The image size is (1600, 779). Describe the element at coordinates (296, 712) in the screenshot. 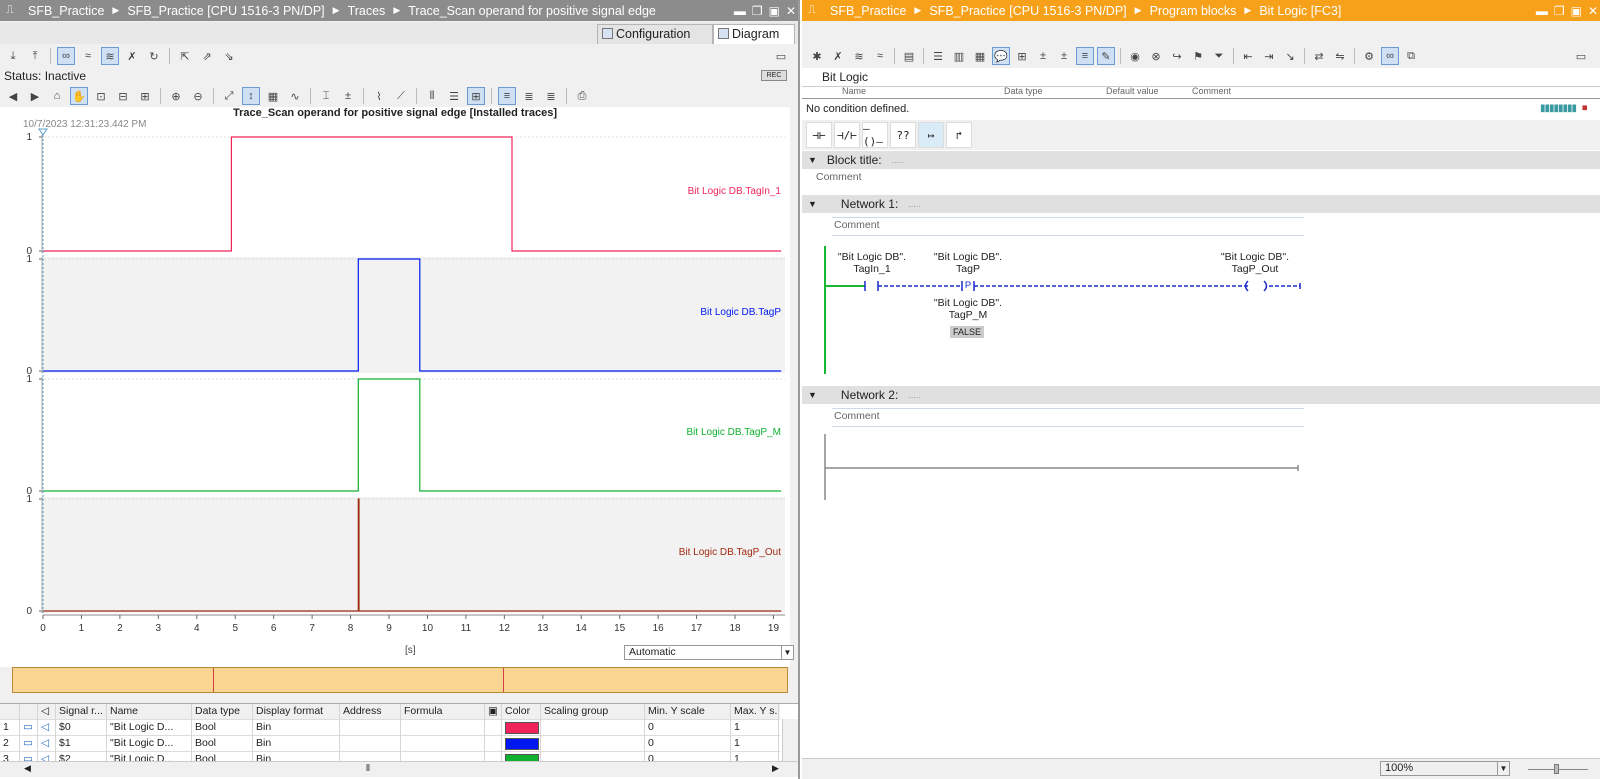

I see `col-header: Display format` at that location.